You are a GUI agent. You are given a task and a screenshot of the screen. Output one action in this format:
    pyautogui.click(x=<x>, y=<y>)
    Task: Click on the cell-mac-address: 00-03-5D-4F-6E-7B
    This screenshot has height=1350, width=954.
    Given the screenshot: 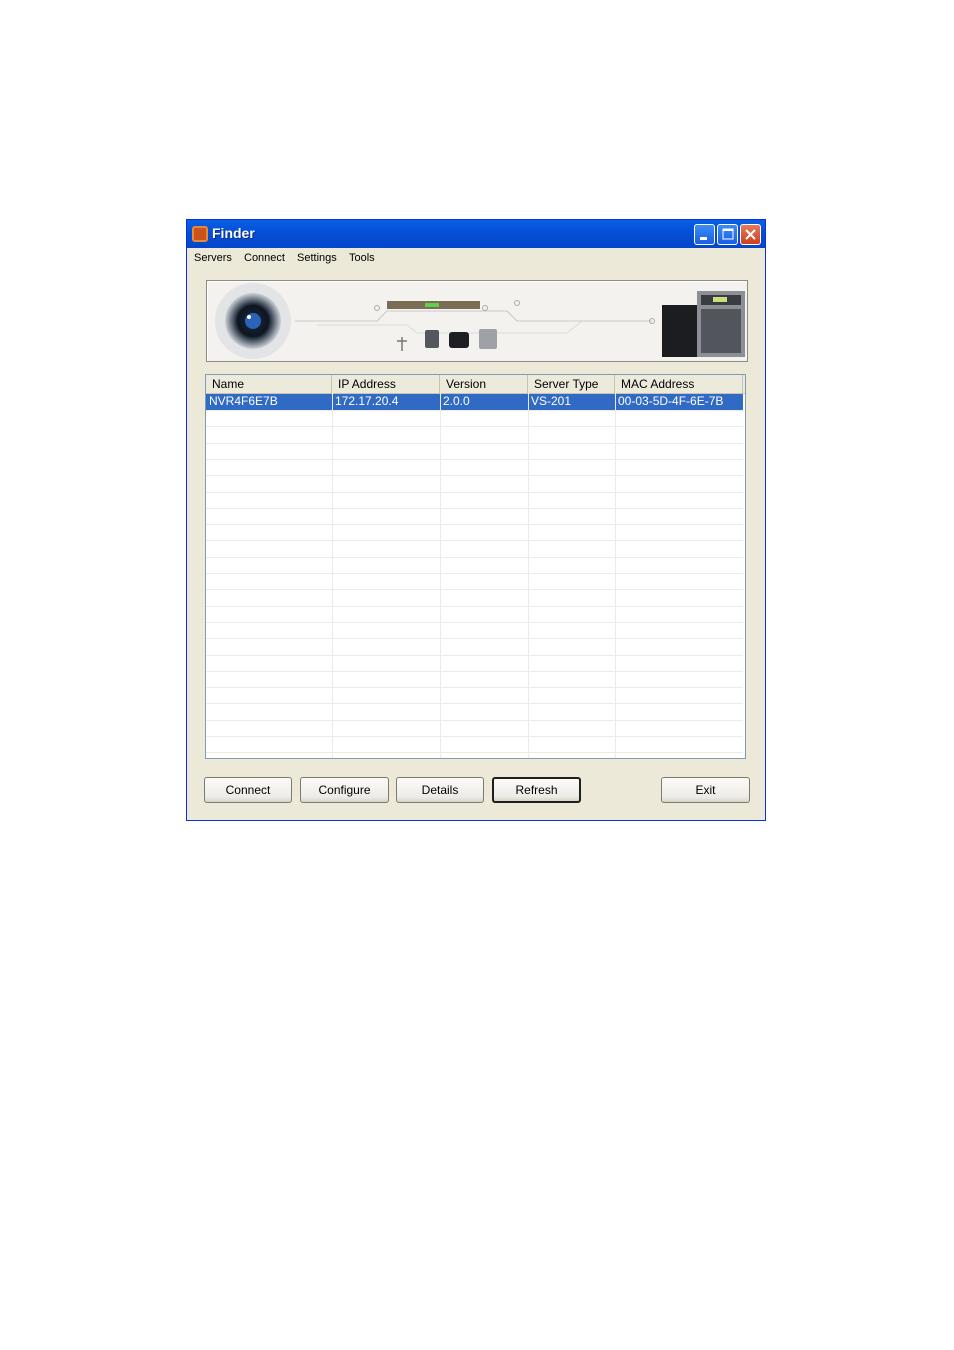 What is the action you would take?
    pyautogui.click(x=671, y=401)
    